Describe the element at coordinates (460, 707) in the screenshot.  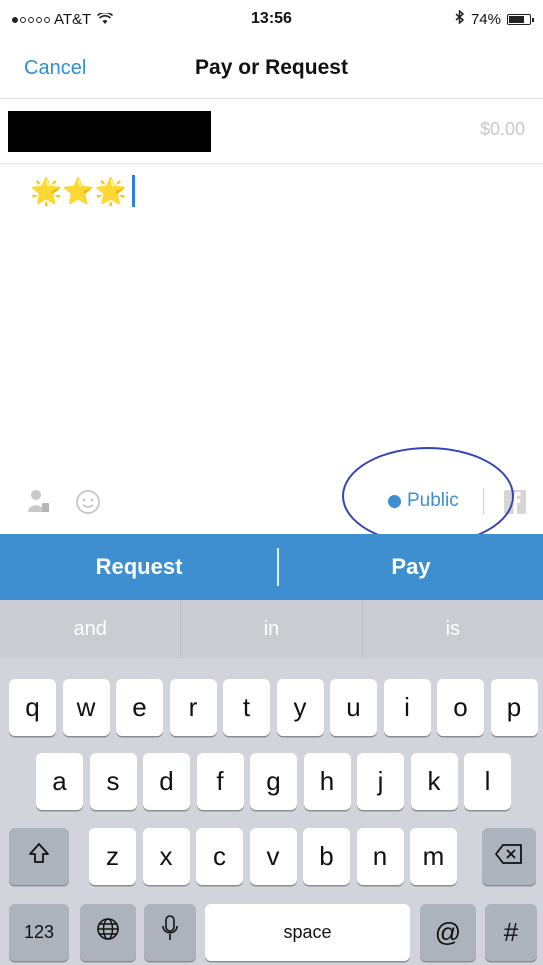
I see `key-o: o` at that location.